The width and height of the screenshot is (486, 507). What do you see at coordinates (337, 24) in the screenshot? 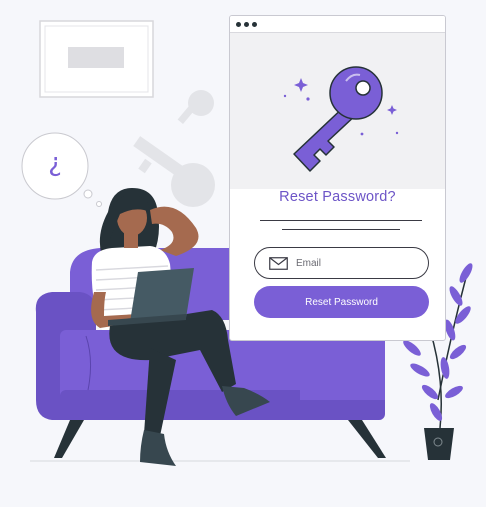
I see `window-controls` at bounding box center [337, 24].